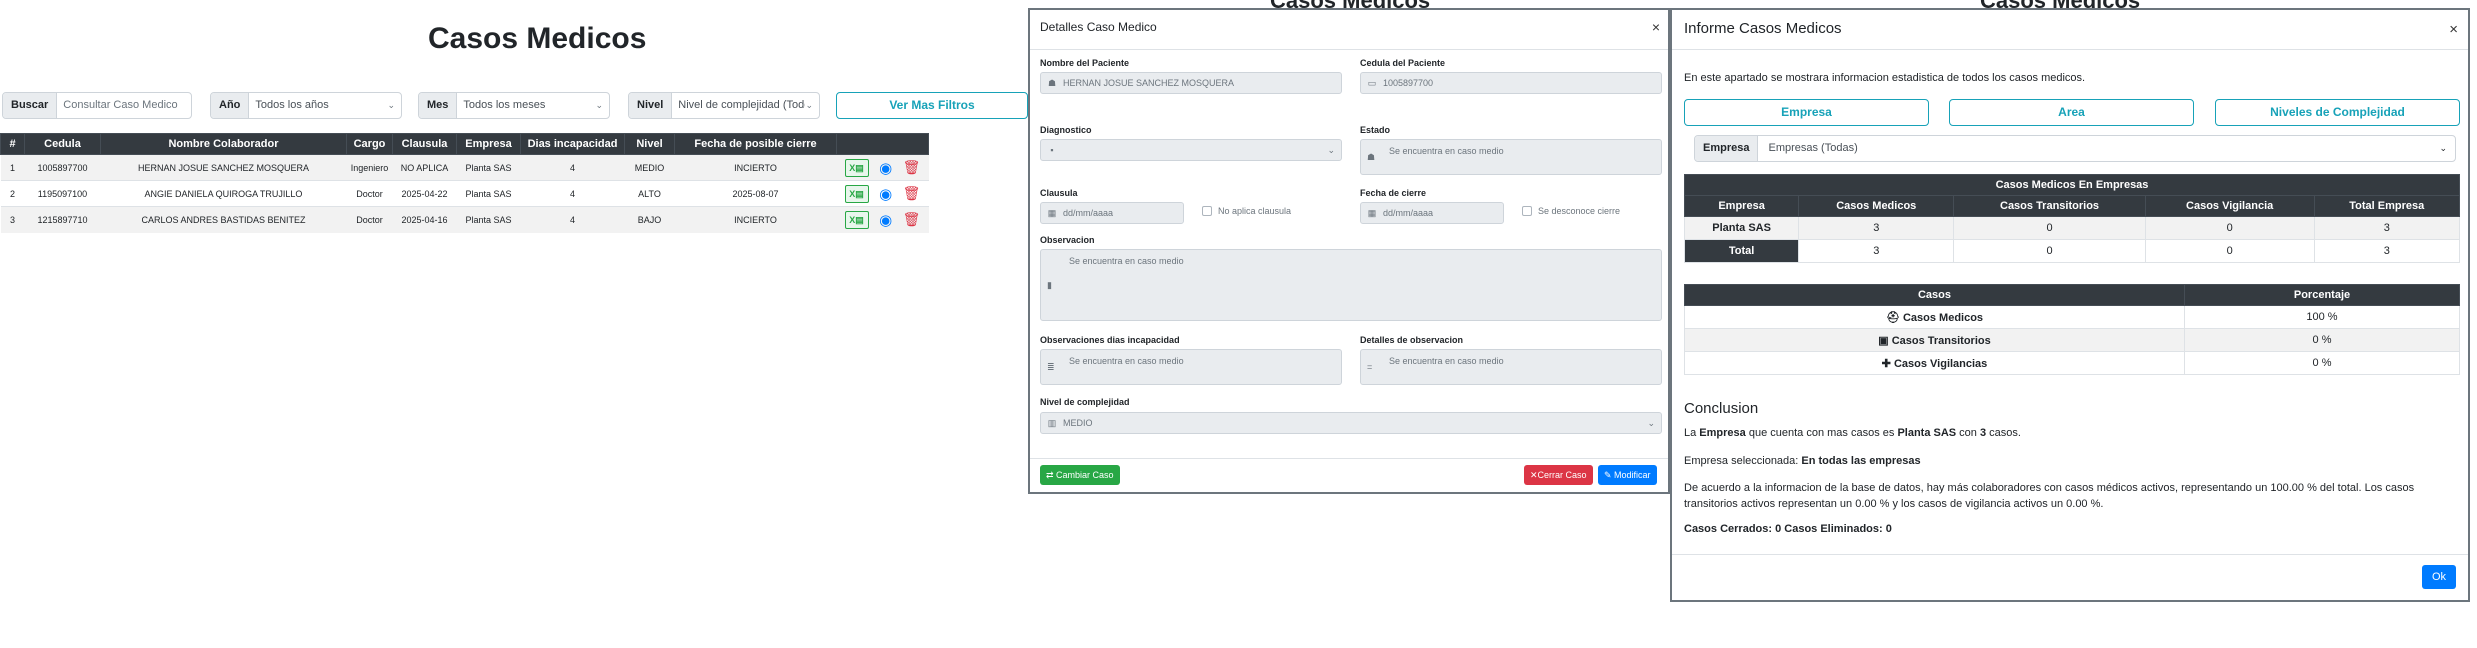 The width and height of the screenshot is (2477, 648). What do you see at coordinates (1562, 475) in the screenshot?
I see `close-case-label: Cerrar Caso` at bounding box center [1562, 475].